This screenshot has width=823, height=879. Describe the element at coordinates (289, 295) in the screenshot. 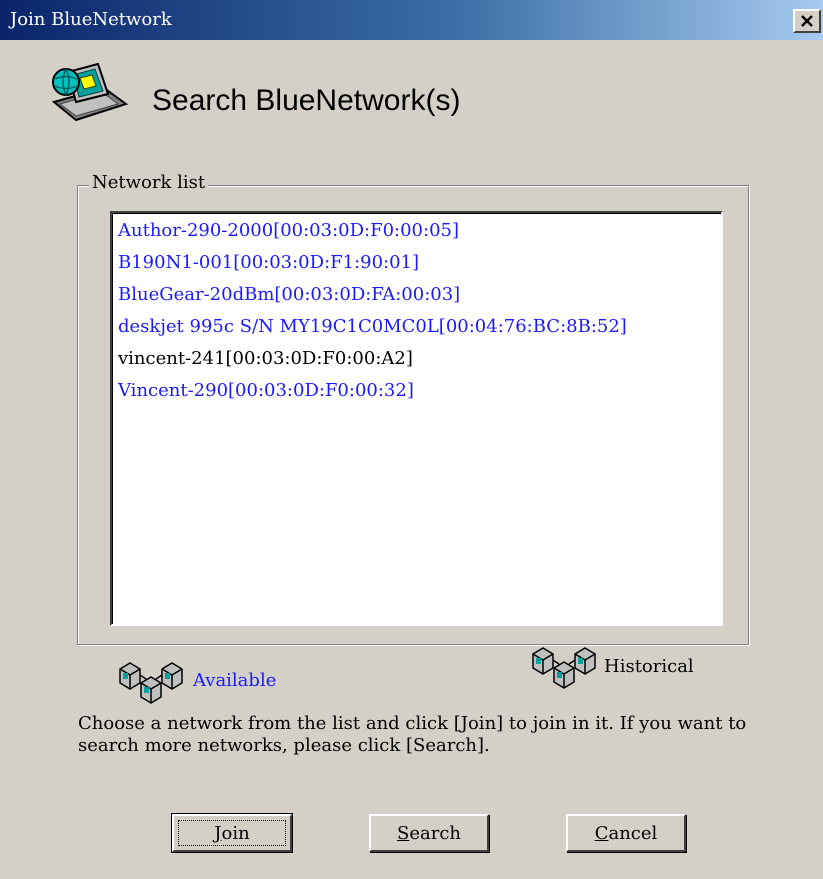

I see `list-item: BlueGear-20dBm[00:03:0D:FA:00:03]` at that location.